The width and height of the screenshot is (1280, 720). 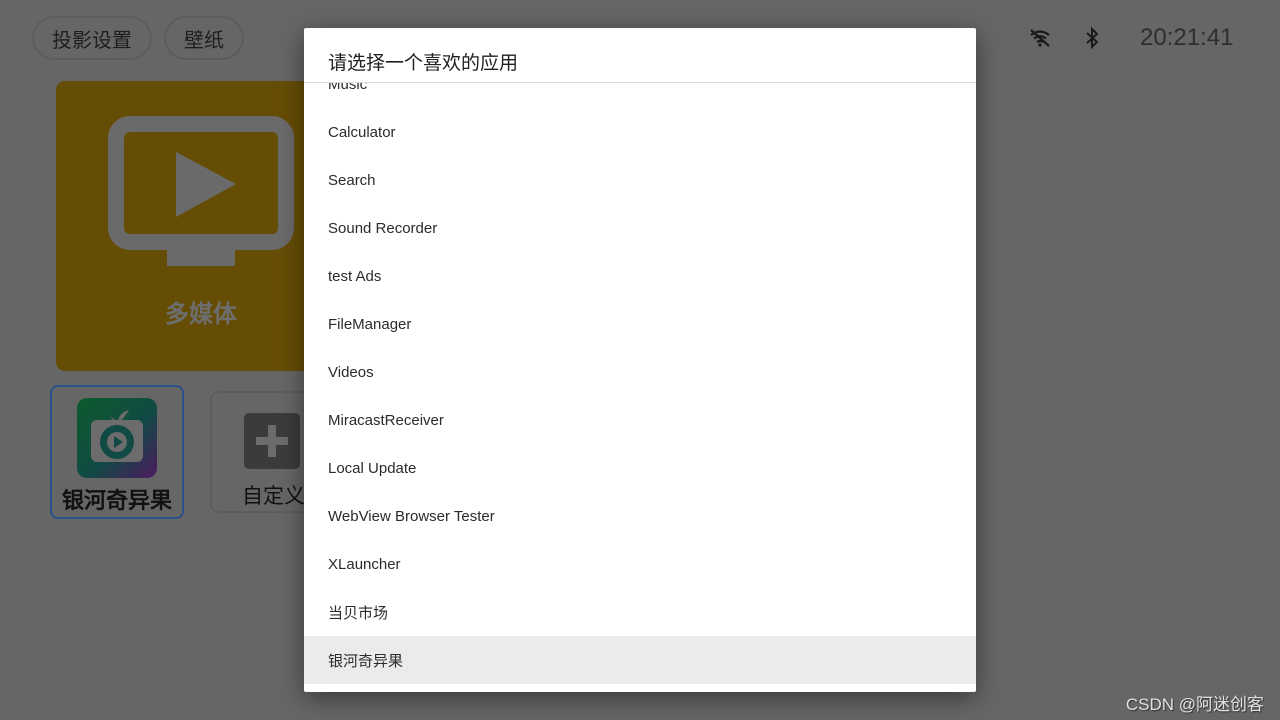 What do you see at coordinates (1092, 38) in the screenshot?
I see `bluetooth-icon` at bounding box center [1092, 38].